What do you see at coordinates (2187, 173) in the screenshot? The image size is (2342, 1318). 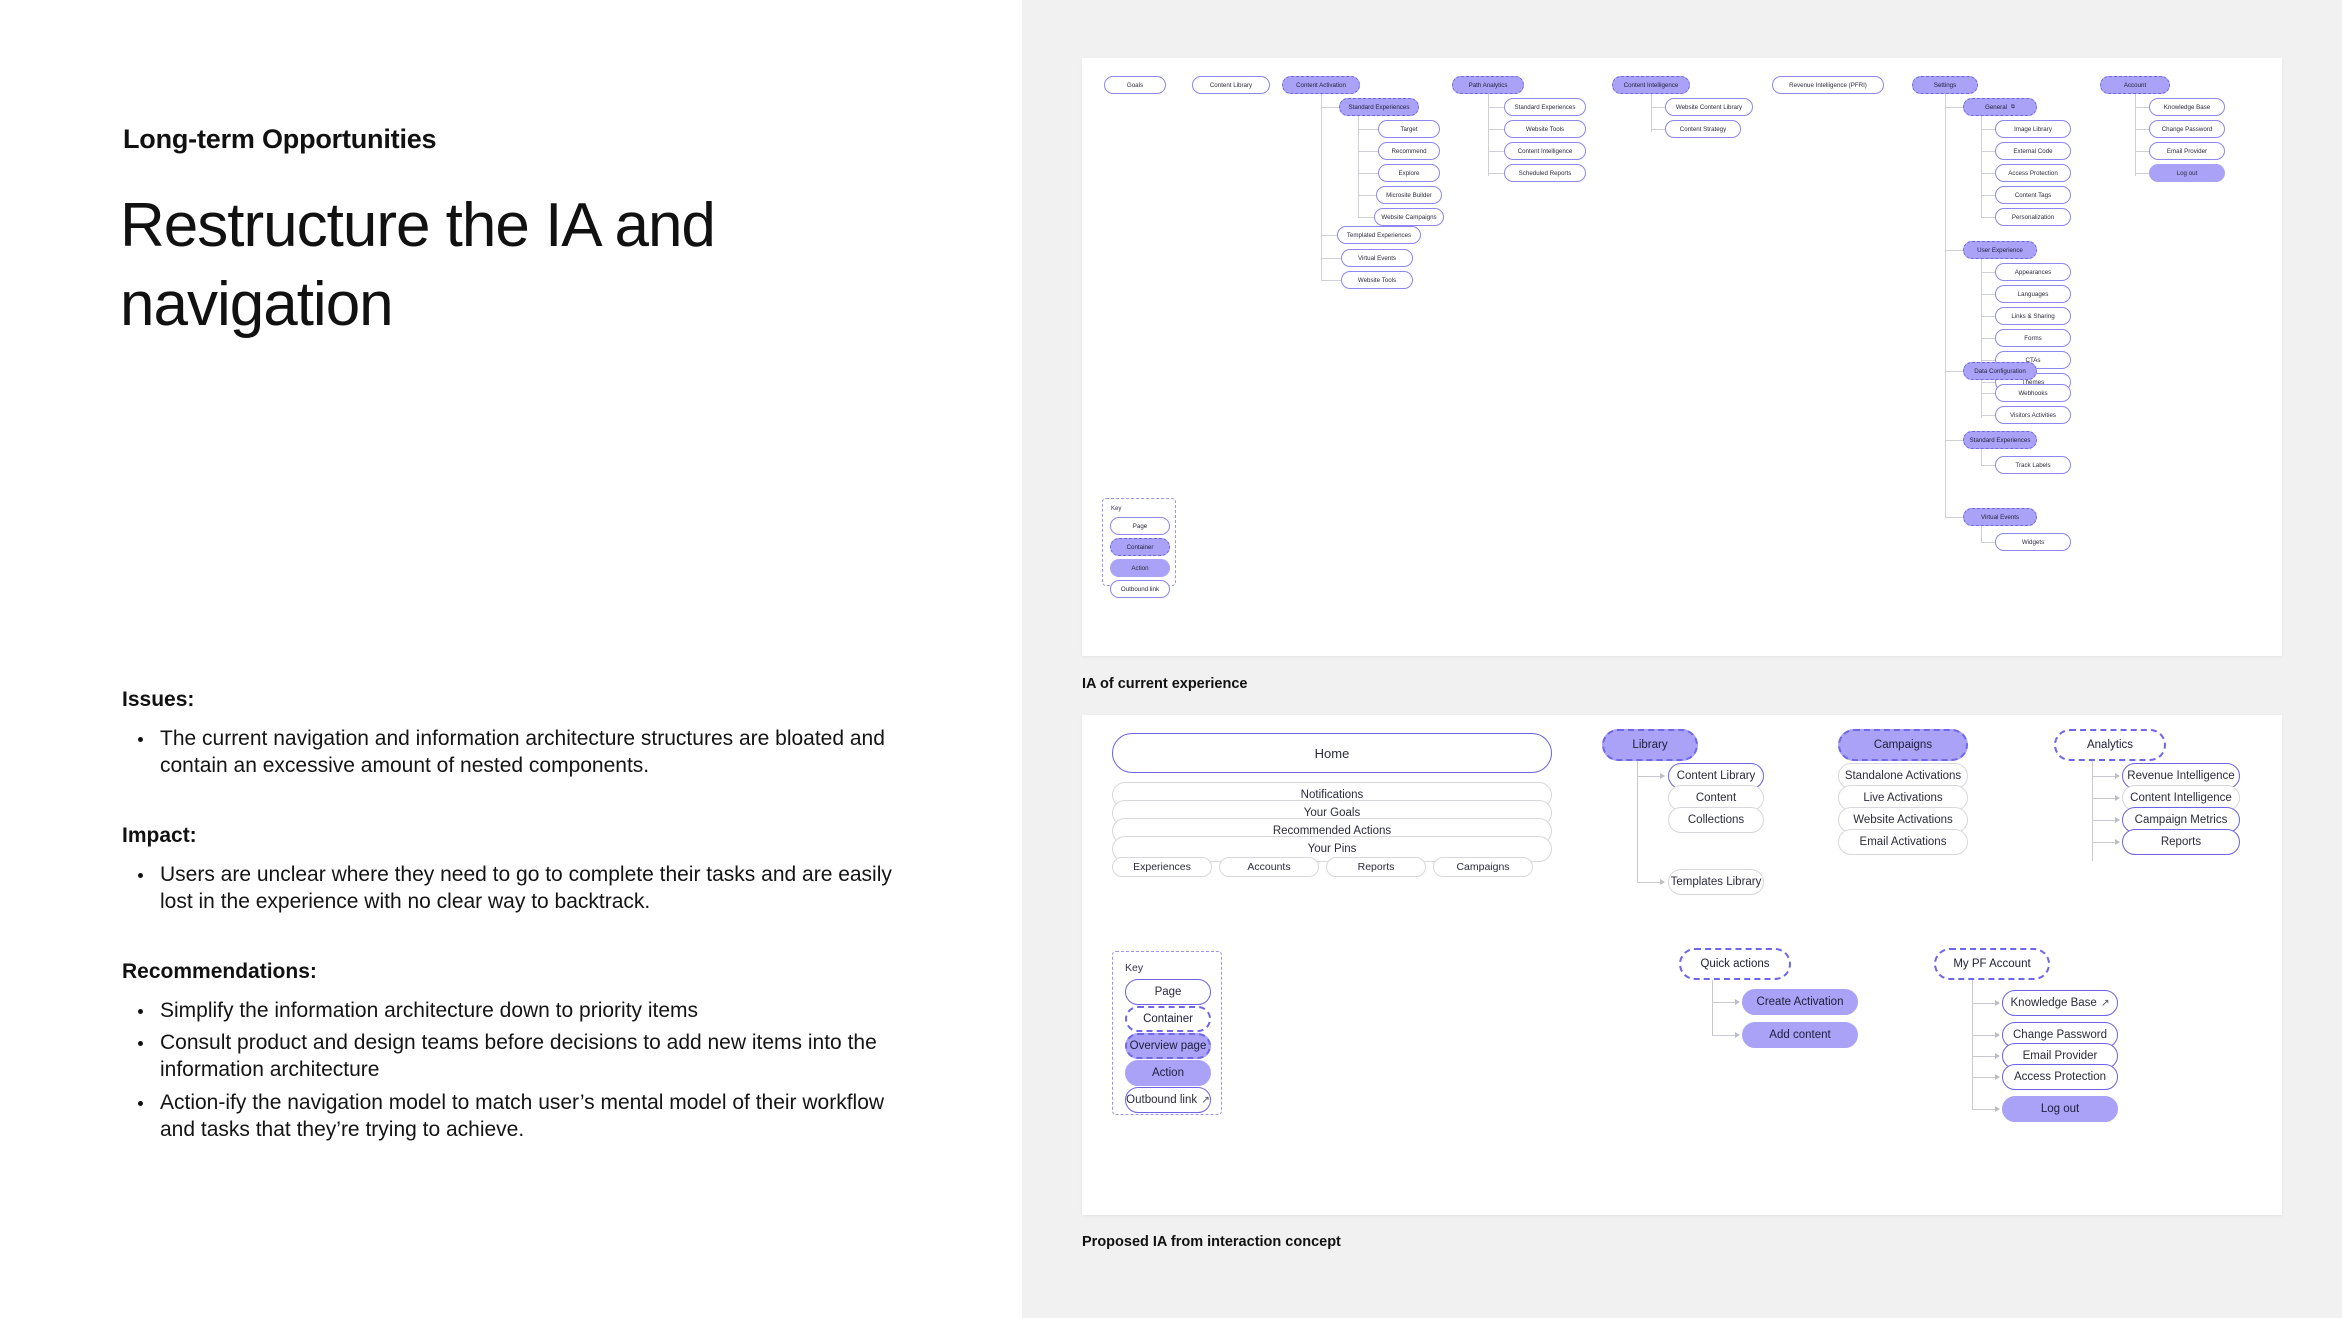 I see `node-log-out: Log out` at bounding box center [2187, 173].